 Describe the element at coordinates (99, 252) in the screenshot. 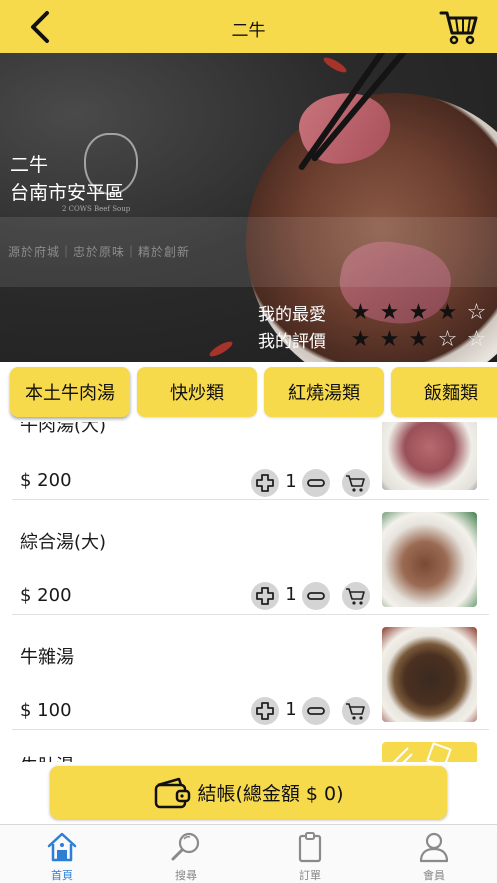

I see `store-motto: 源於府城｜忠於原味｜精於創新` at that location.